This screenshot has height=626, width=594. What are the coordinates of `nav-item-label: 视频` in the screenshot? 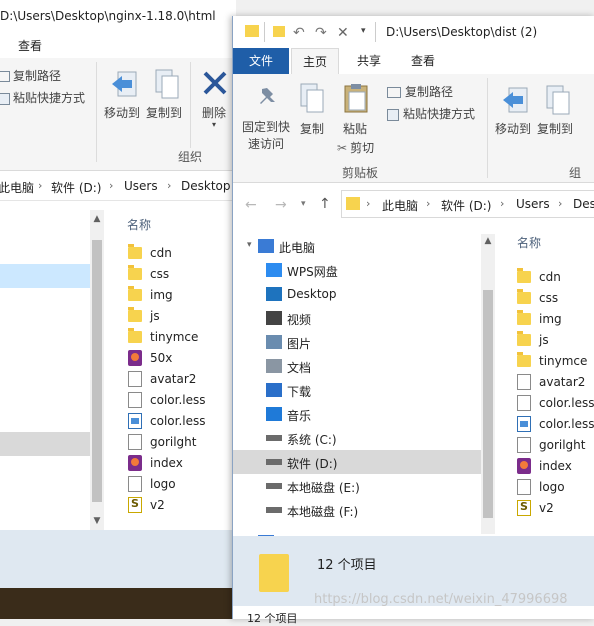 It's located at (299, 320).